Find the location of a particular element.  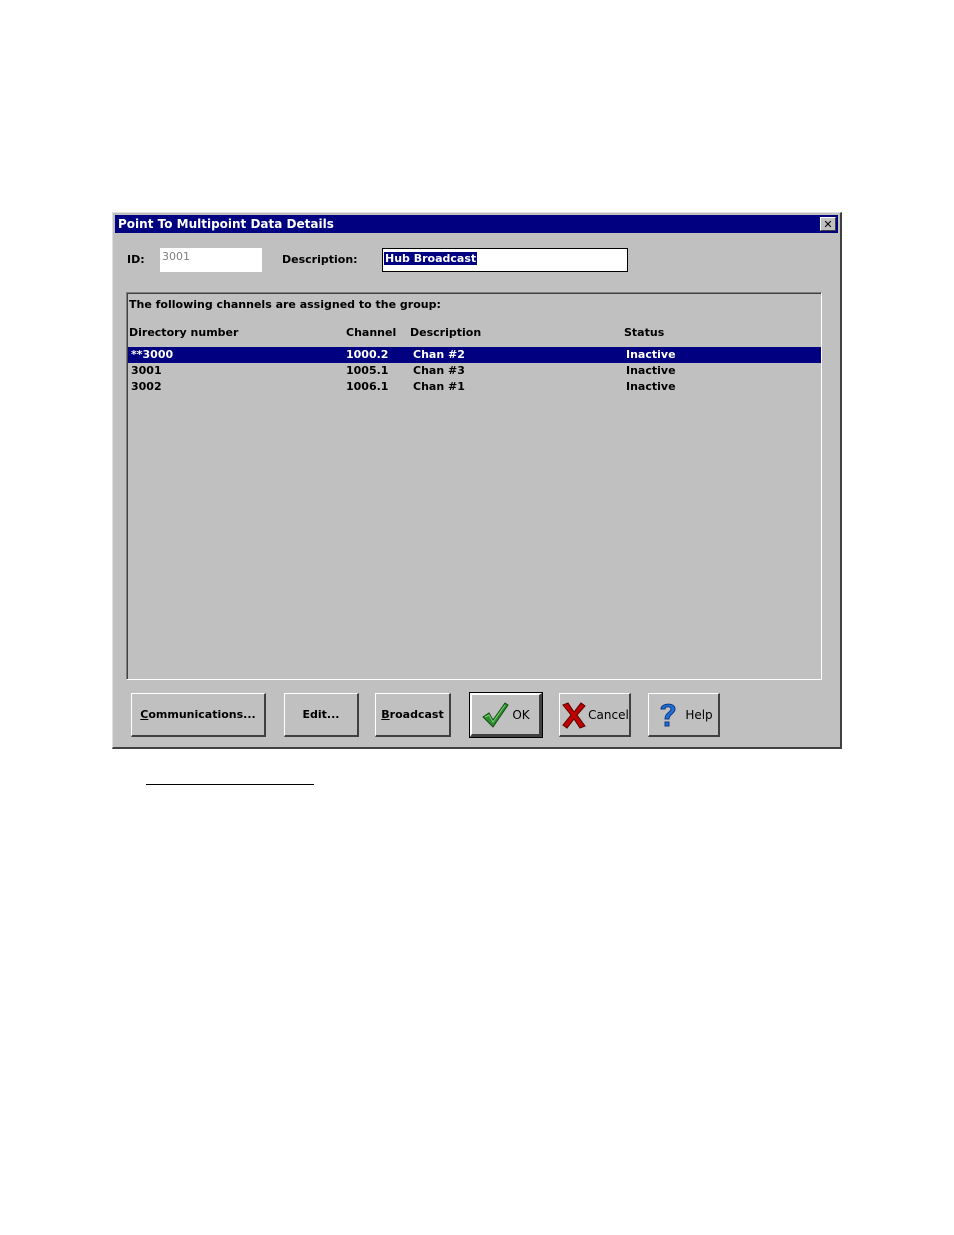

table-row: 3001 1005.1 Chan #3 Inactive is located at coordinates (474, 371).